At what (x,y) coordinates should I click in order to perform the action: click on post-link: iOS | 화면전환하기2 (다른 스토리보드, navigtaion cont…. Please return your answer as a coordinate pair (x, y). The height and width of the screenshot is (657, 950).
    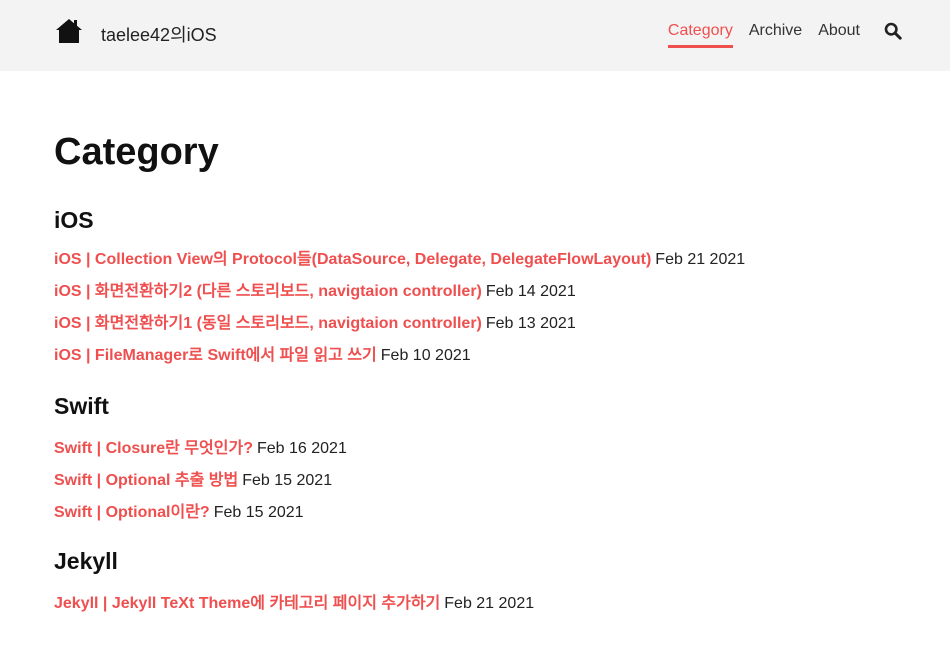
    Looking at the image, I should click on (268, 291).